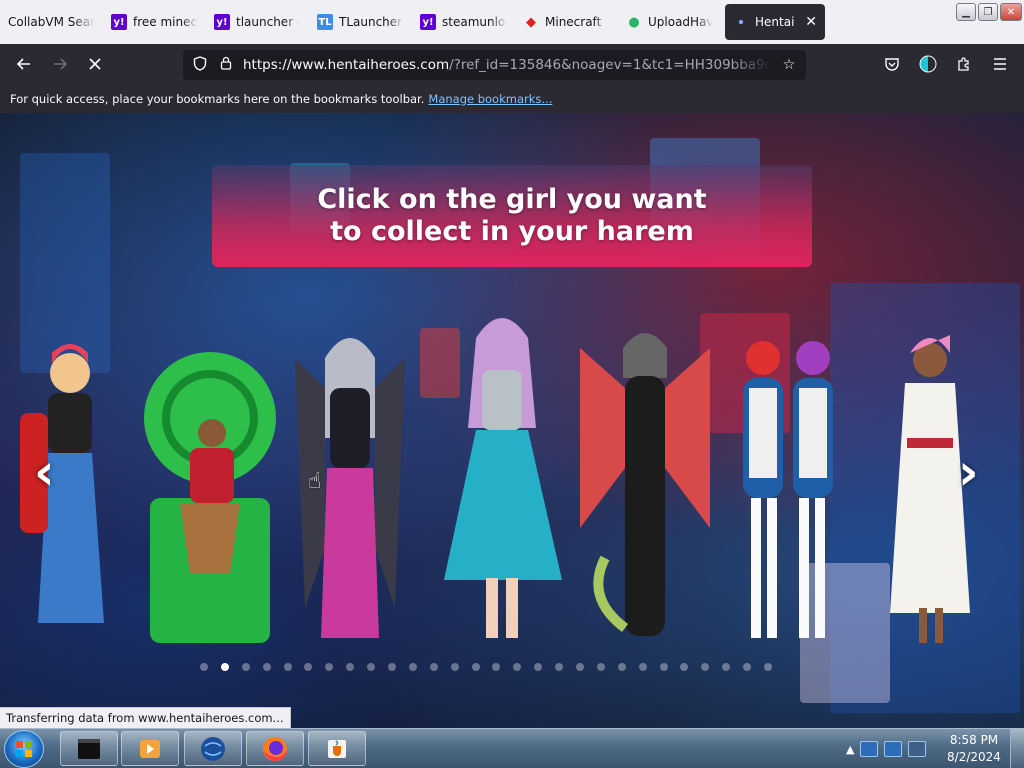 The width and height of the screenshot is (1024, 768). What do you see at coordinates (966, 12) in the screenshot?
I see `minimize-window-button: ▁` at bounding box center [966, 12].